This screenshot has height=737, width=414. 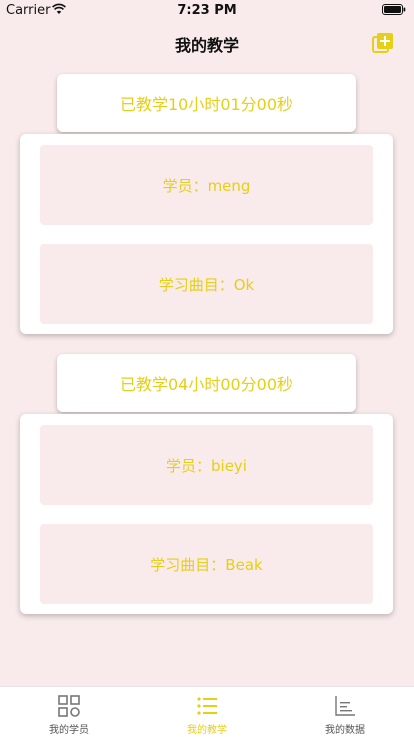 What do you see at coordinates (206, 185) in the screenshot?
I see `student-row: 学员：meng` at bounding box center [206, 185].